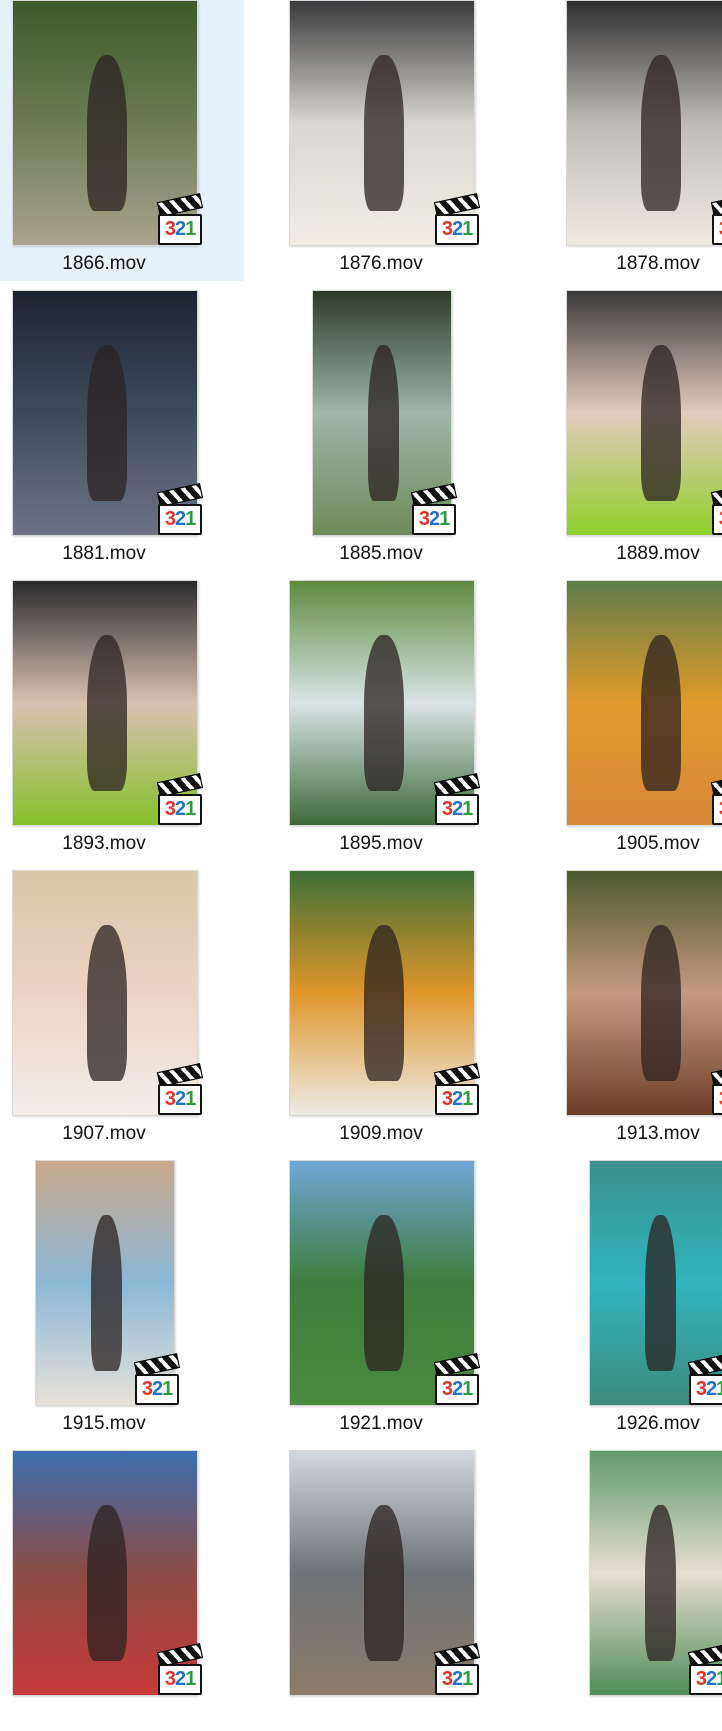 This screenshot has width=722, height=1731. What do you see at coordinates (104, 1134) in the screenshot?
I see `file-name: 1907.mov` at bounding box center [104, 1134].